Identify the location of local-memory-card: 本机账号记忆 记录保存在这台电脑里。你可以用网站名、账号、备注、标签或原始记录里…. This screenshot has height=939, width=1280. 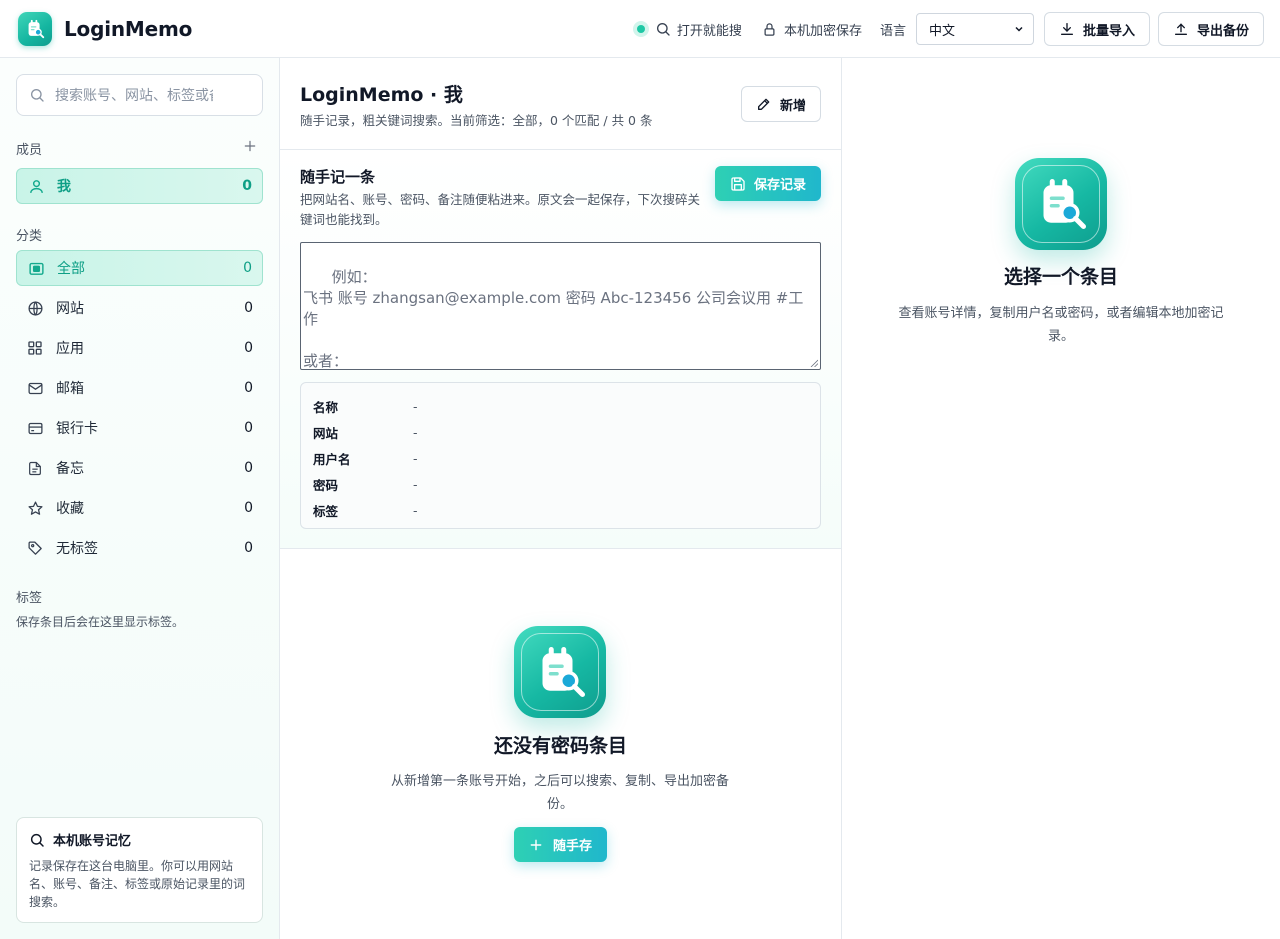
(139, 870).